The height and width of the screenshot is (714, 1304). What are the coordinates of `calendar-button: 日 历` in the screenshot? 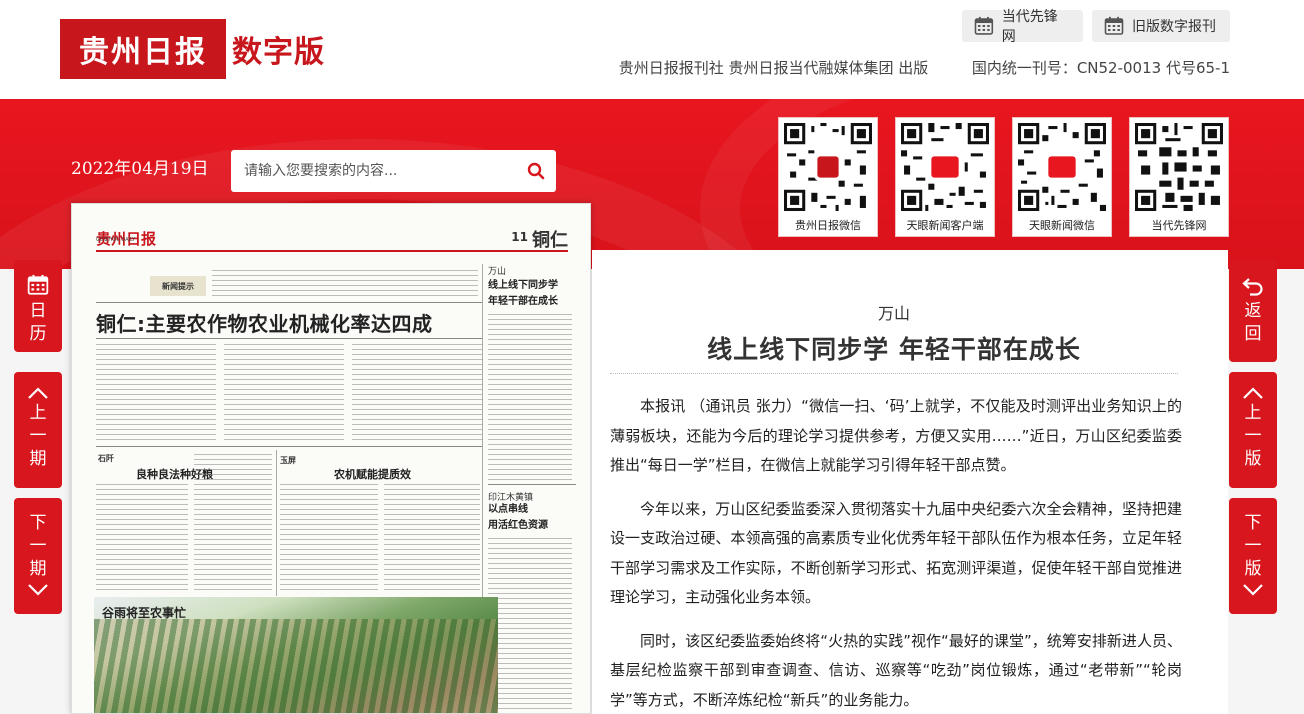 It's located at (38, 306).